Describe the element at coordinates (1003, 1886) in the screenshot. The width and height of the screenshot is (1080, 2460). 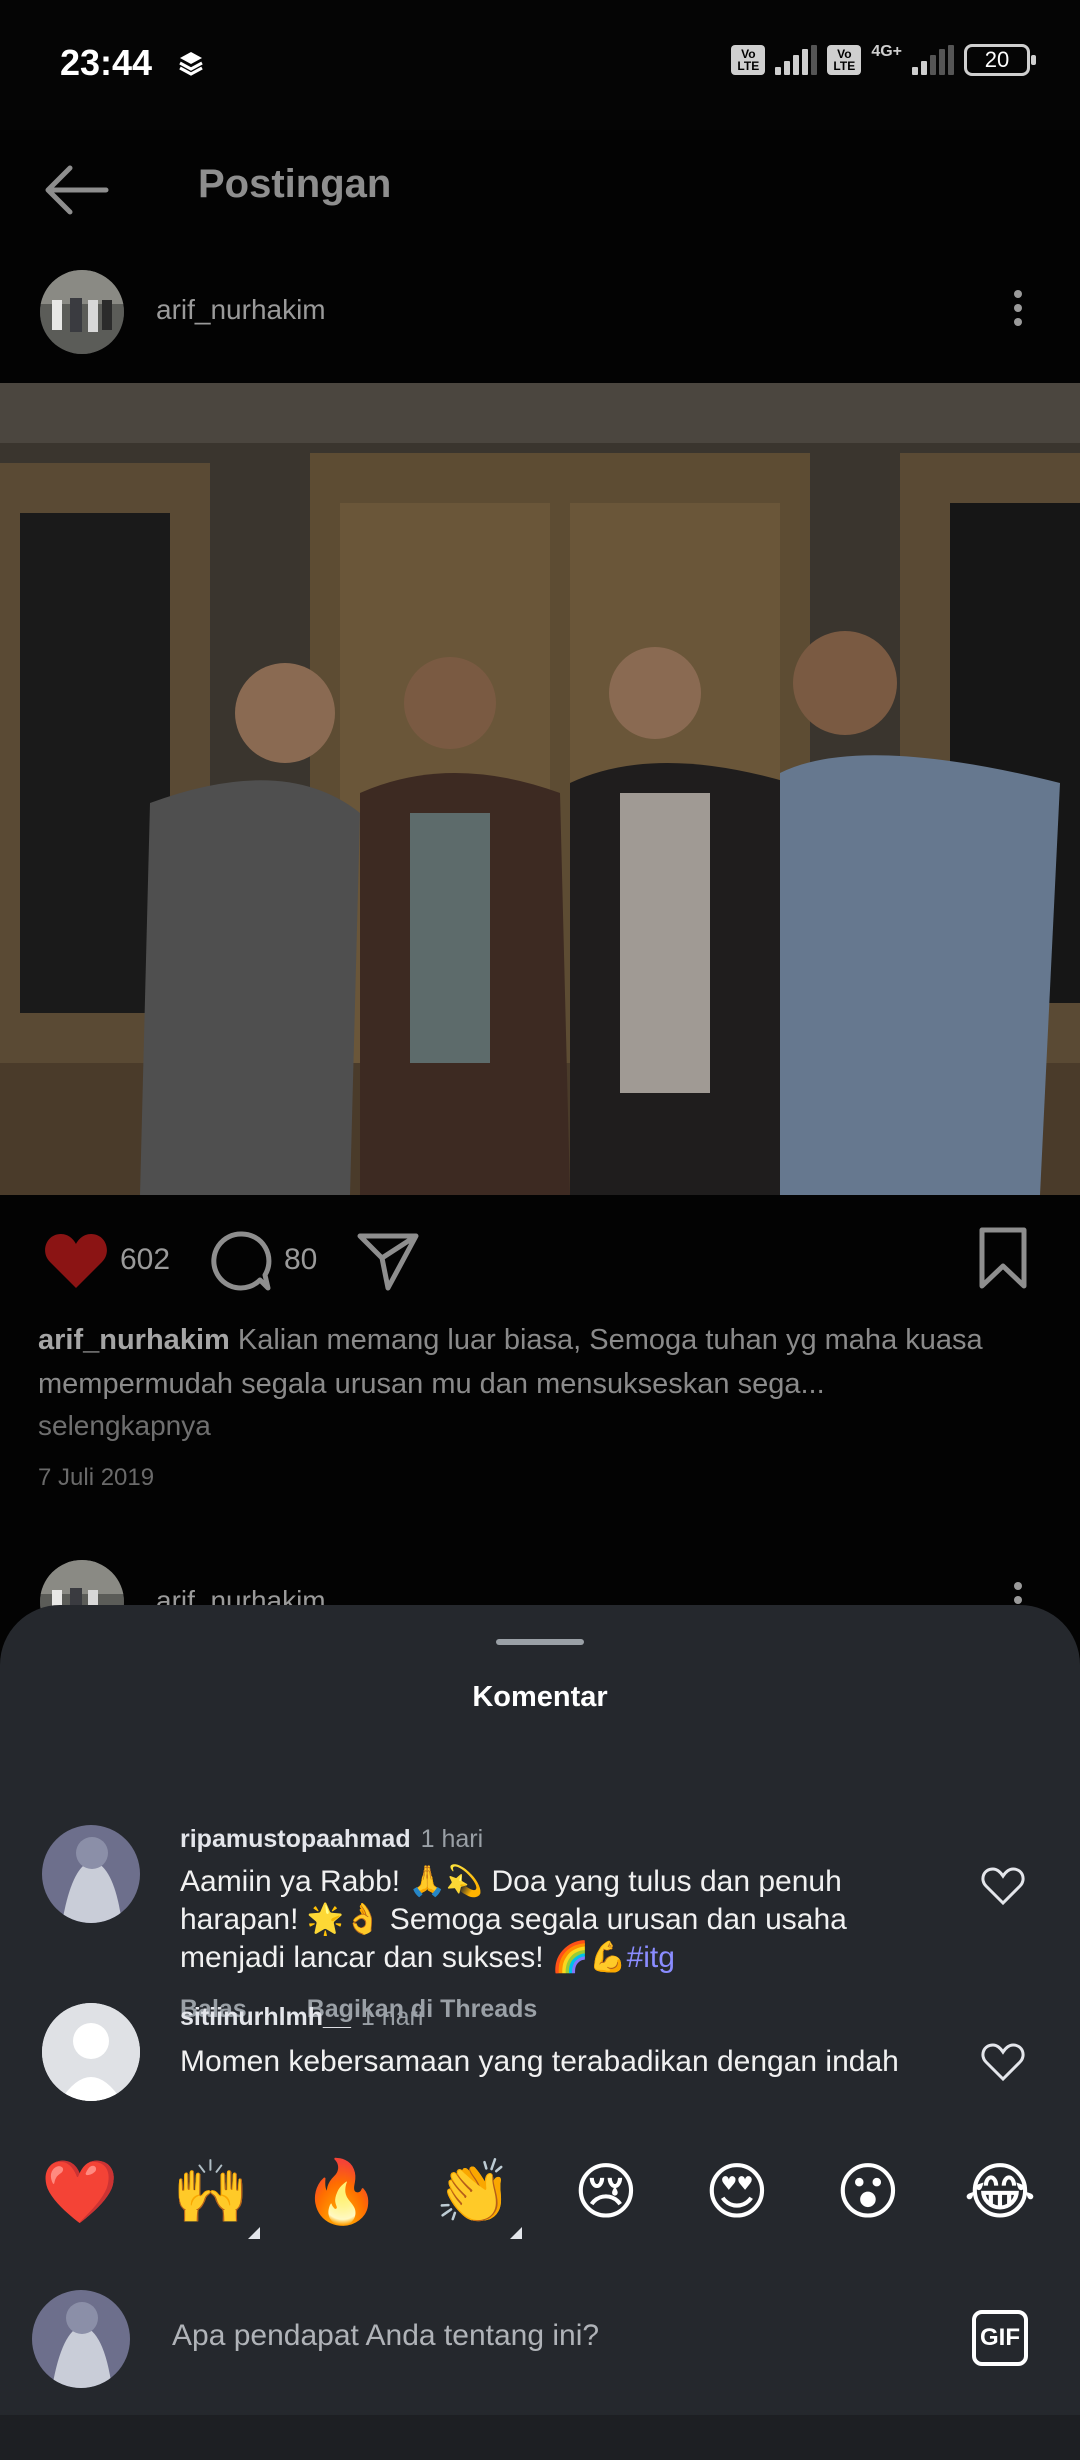
I see `comment-like-icon` at that location.